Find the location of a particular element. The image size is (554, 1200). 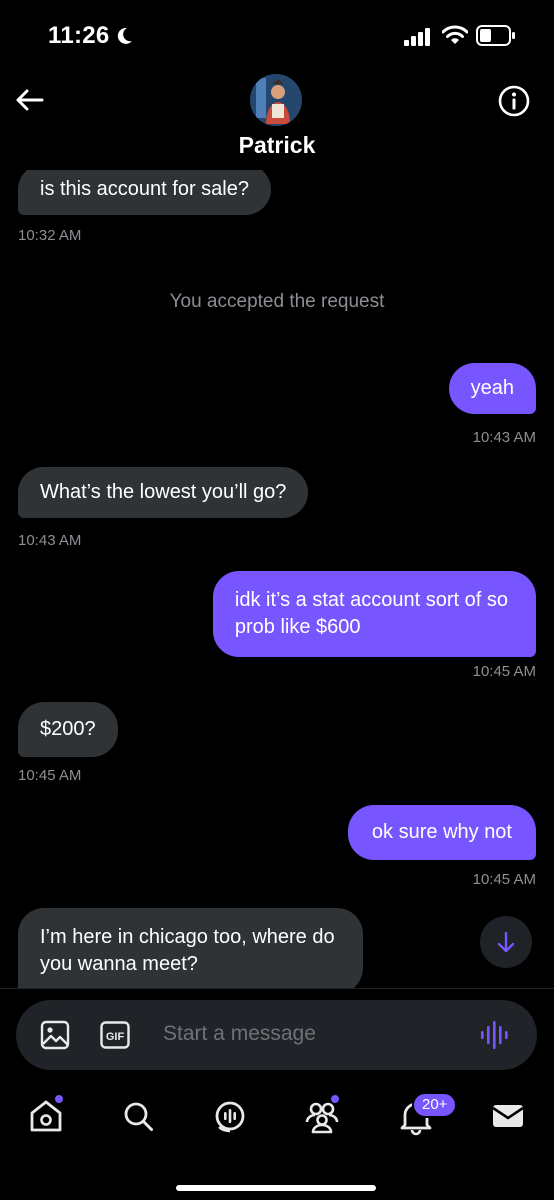

image-icon is located at coordinates (55, 1035).